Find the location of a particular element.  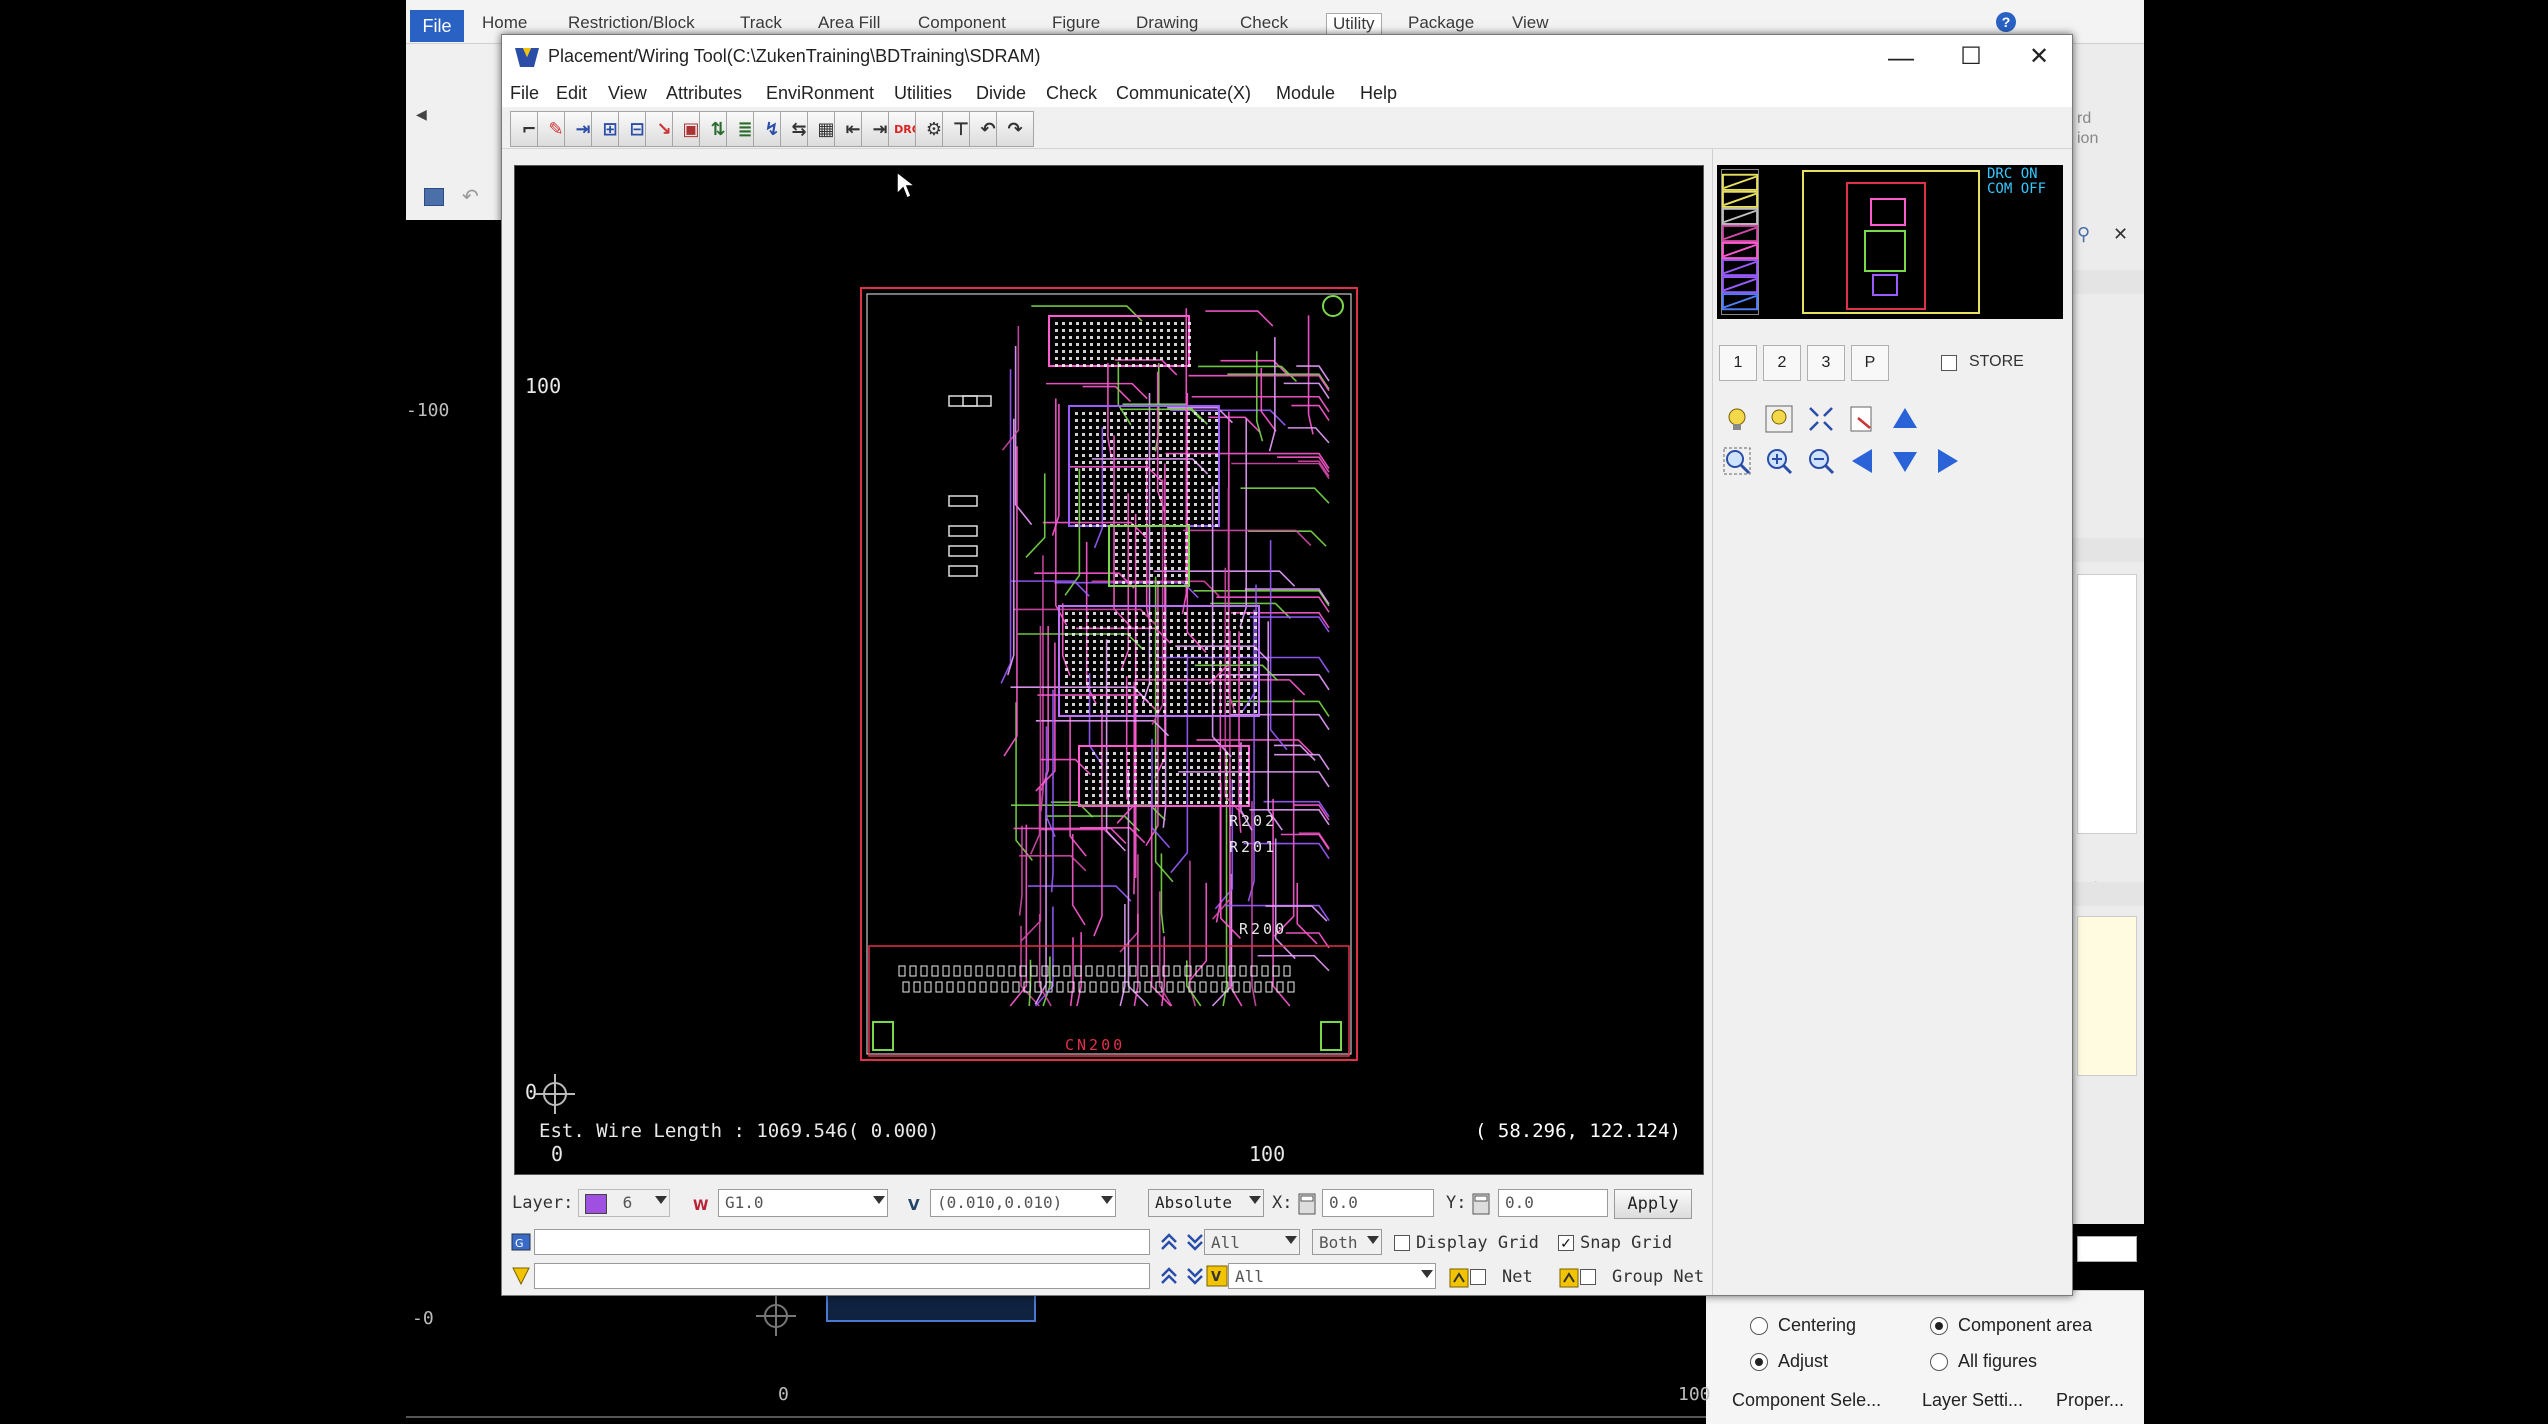

apply-button: Apply is located at coordinates (1653, 1204).